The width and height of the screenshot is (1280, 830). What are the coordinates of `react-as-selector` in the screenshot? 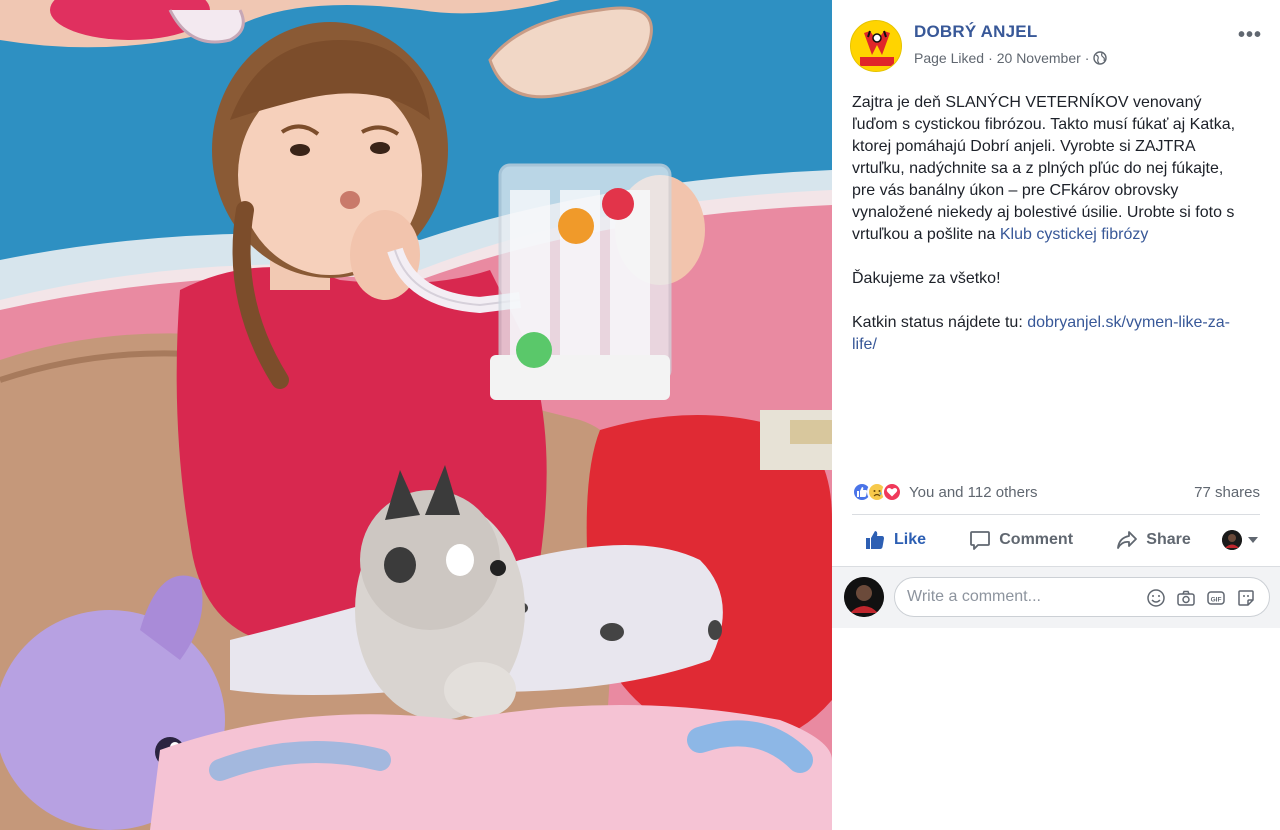 It's located at (1240, 540).